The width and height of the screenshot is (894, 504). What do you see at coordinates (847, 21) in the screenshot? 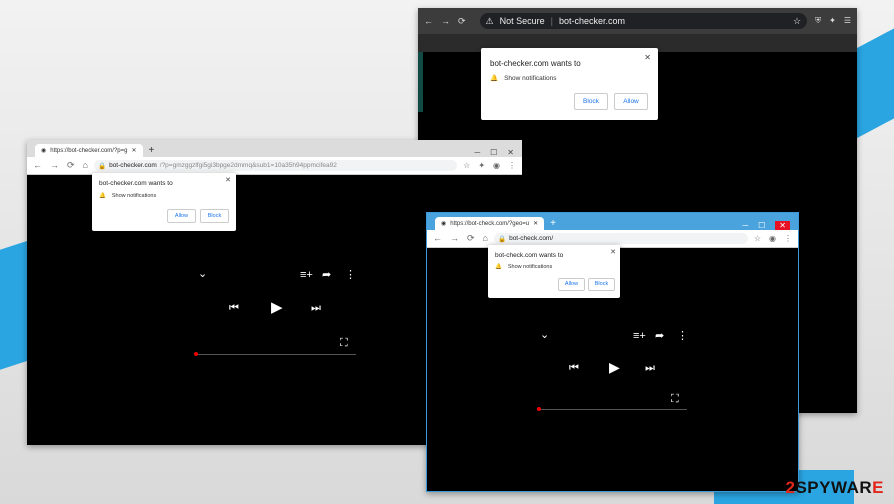
I see `menu-icon: ☰` at bounding box center [847, 21].